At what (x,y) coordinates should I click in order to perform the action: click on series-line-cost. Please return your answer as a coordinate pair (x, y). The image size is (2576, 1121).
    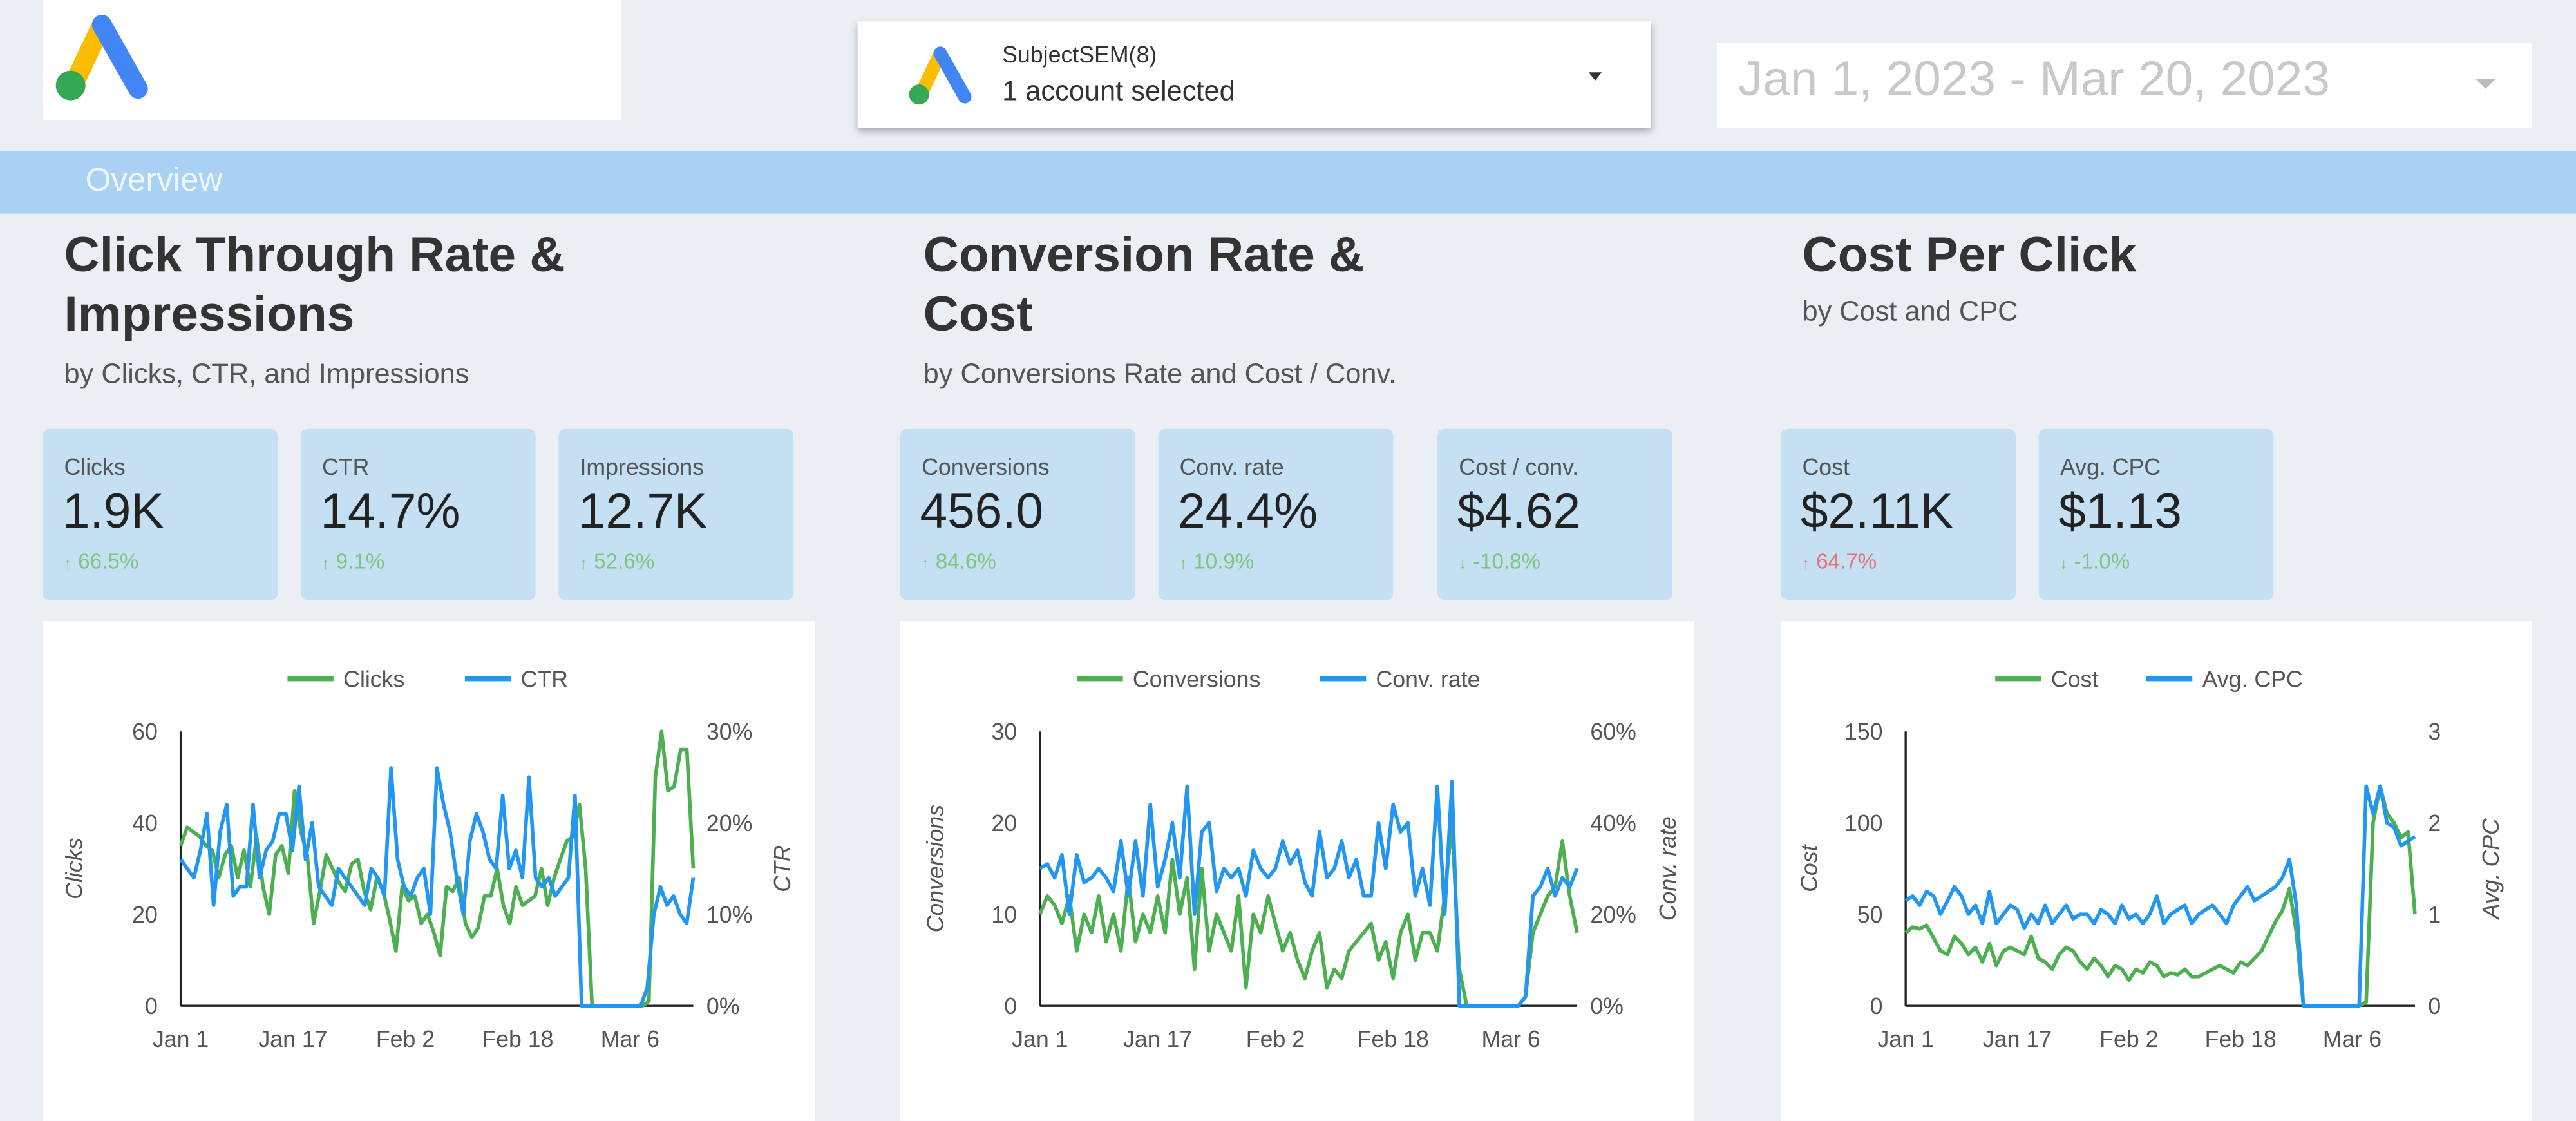
    Looking at the image, I should click on (2161, 896).